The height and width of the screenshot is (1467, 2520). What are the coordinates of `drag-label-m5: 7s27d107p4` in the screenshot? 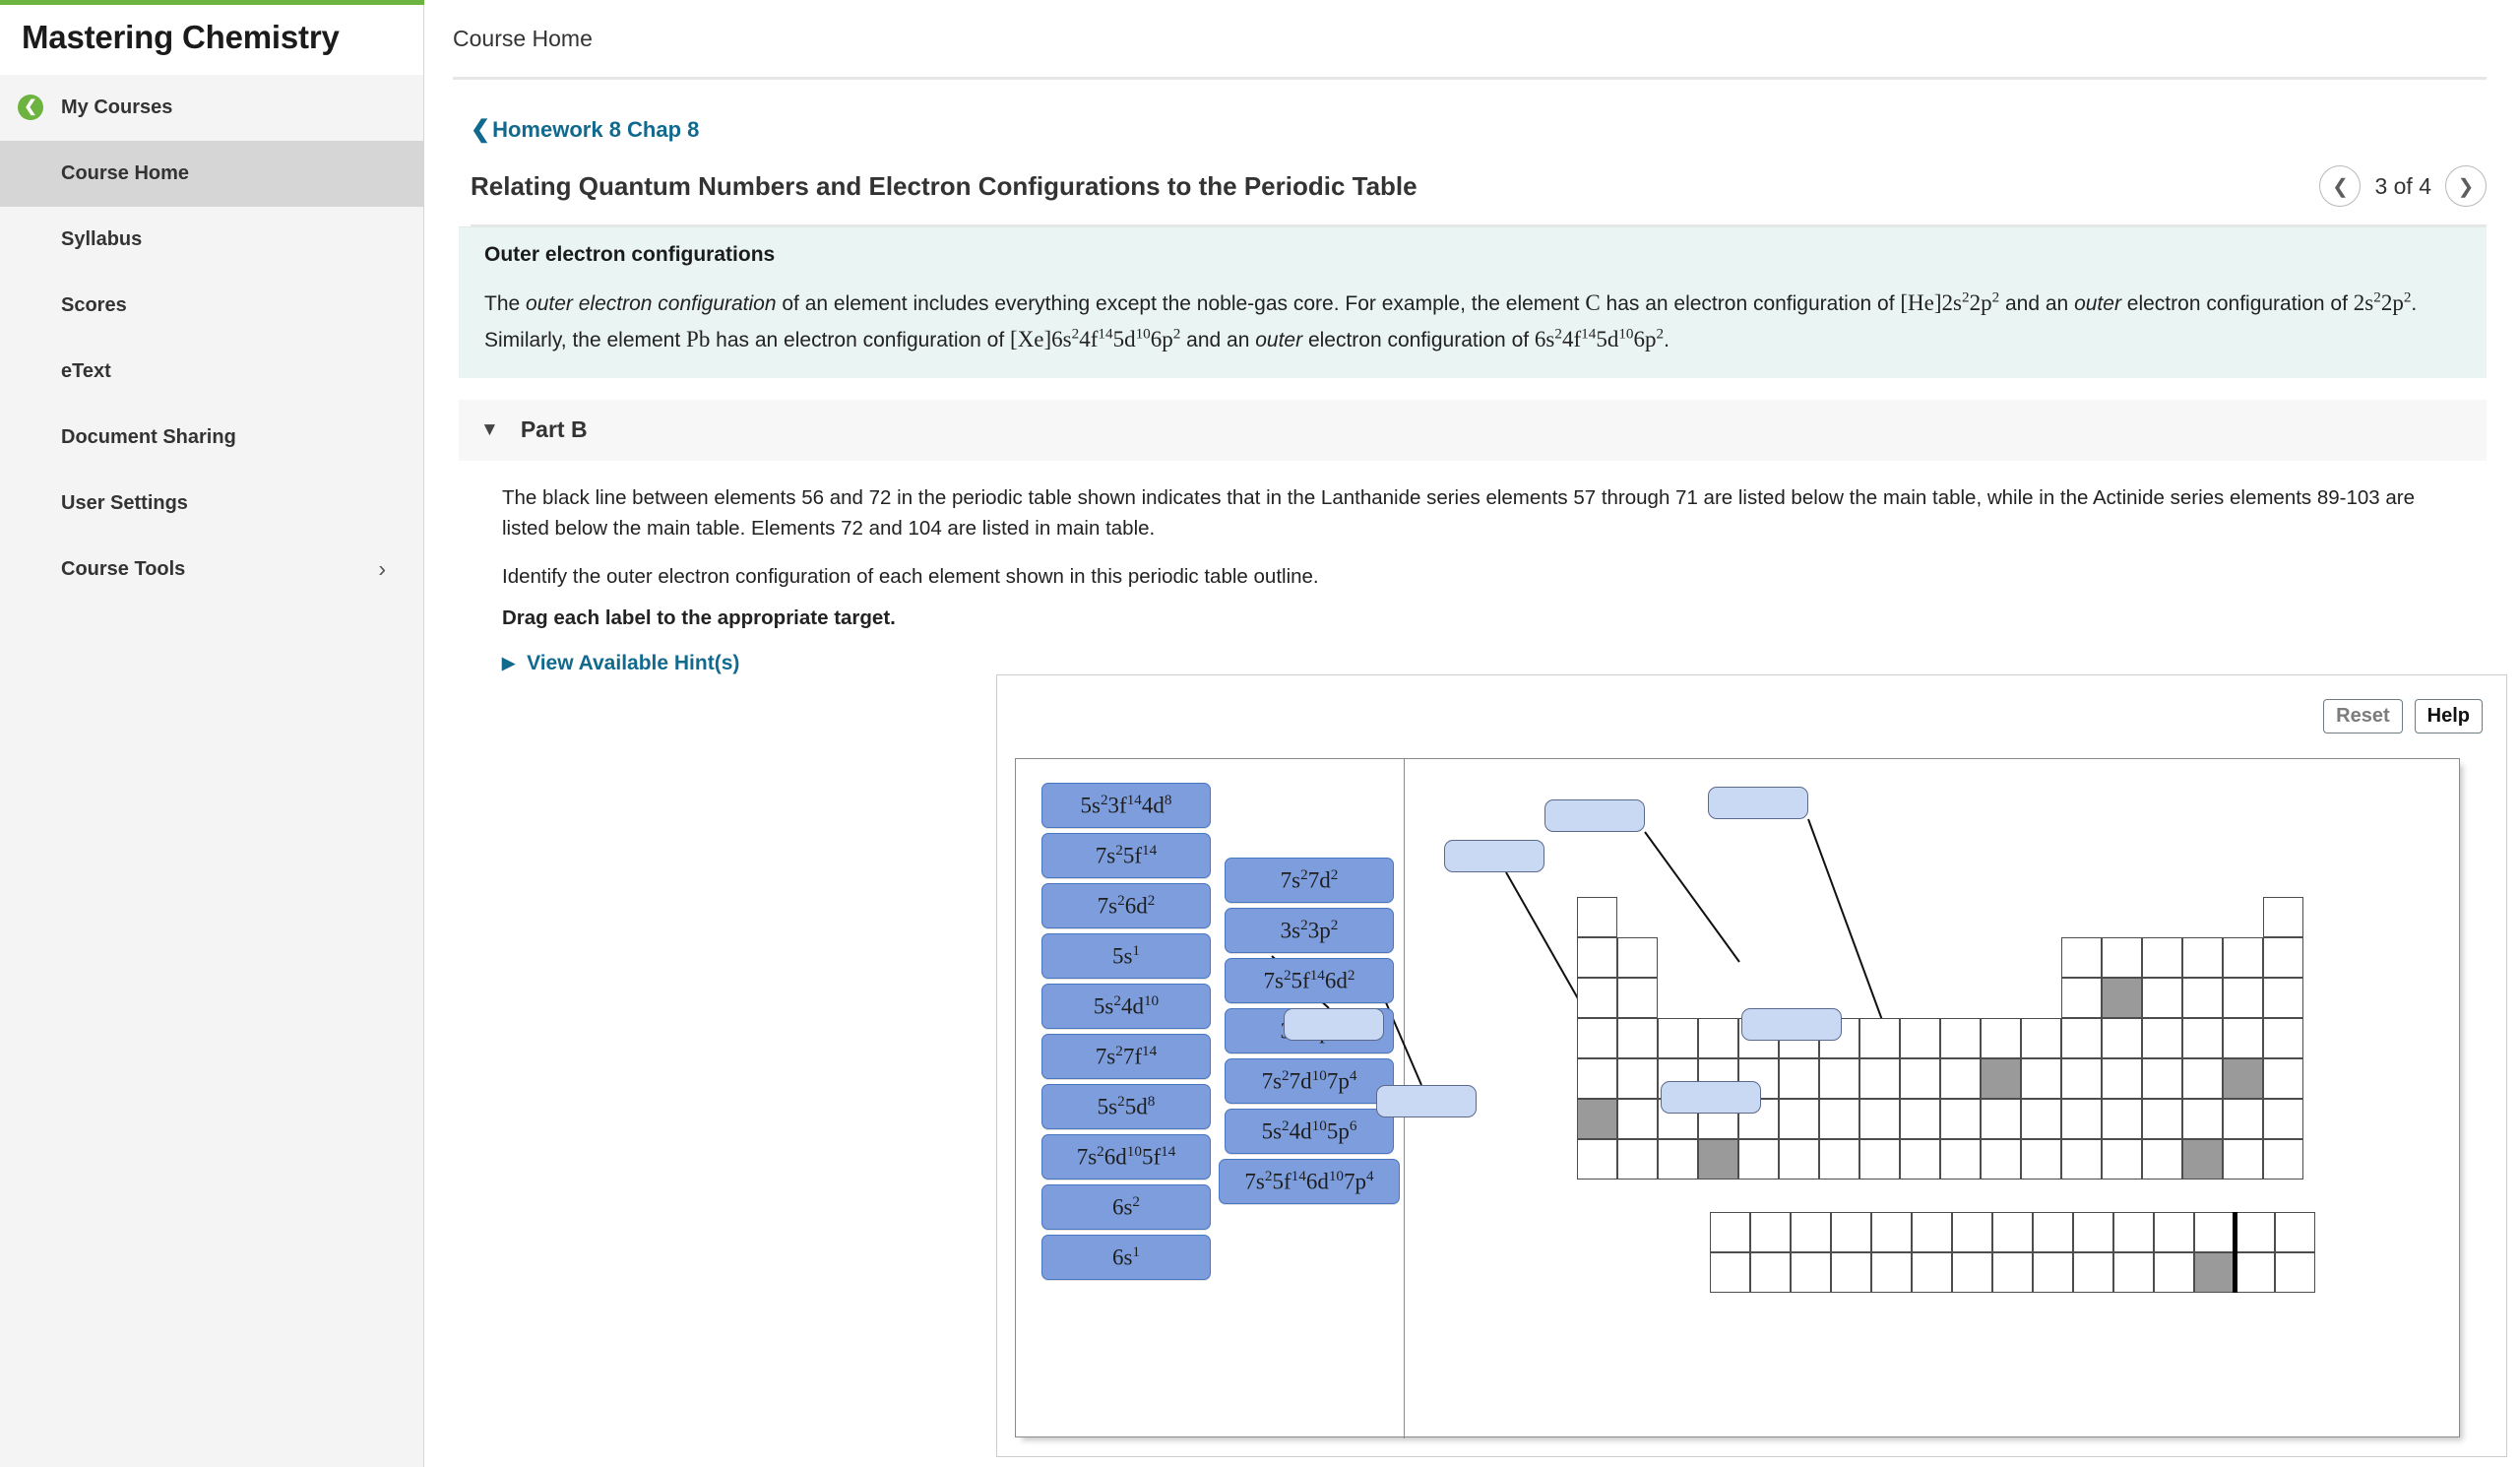 It's located at (1309, 1081).